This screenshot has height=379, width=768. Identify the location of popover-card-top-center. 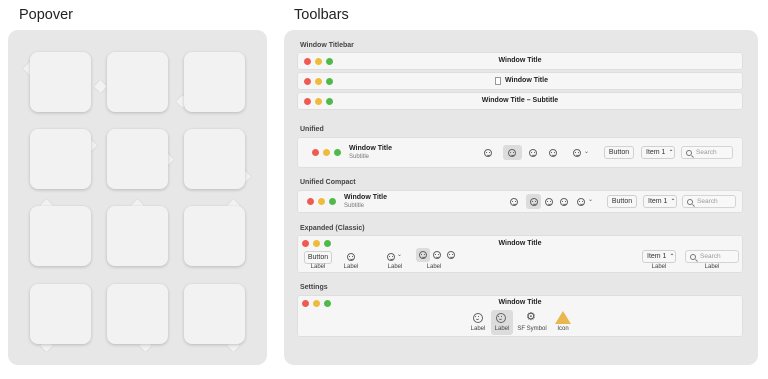
(137, 236).